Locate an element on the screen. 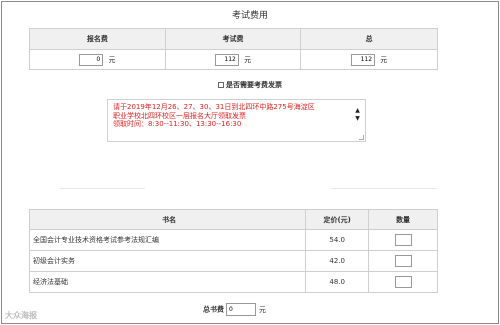 Image resolution: width=500 pixels, height=325 pixels. watermark-logo: 大众海报 is located at coordinates (21, 315).